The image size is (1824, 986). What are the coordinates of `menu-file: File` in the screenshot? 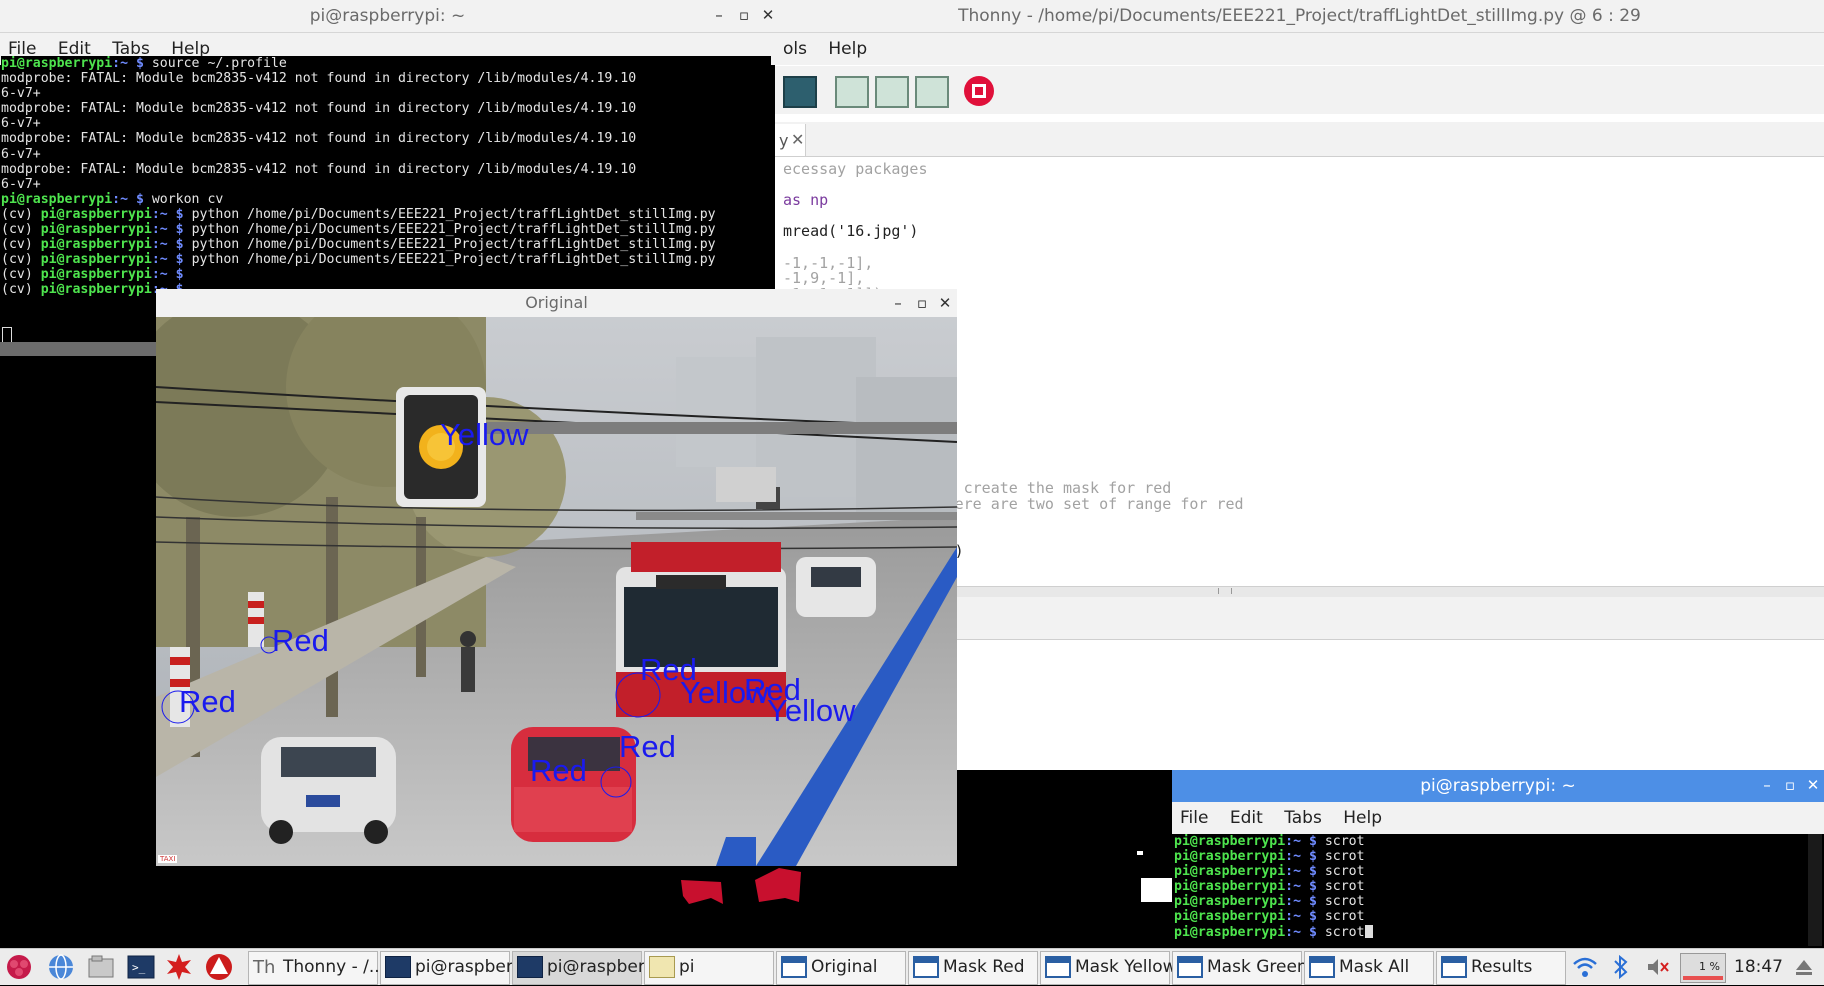 It's located at (1194, 815).